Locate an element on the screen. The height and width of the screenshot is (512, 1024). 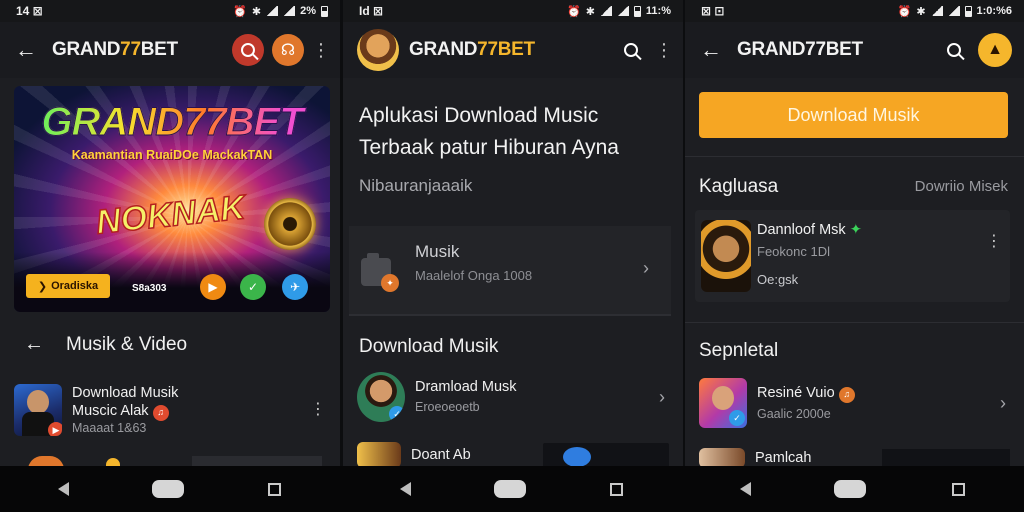
track-title: Pamlcah is located at coordinates (783, 457).